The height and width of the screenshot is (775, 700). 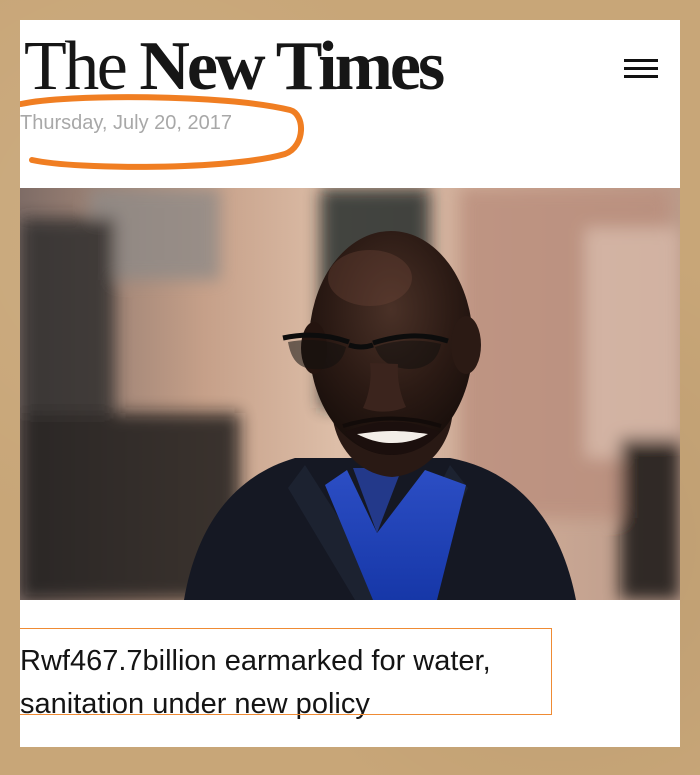 What do you see at coordinates (292, 66) in the screenshot?
I see `masthead-new-times: New Times` at bounding box center [292, 66].